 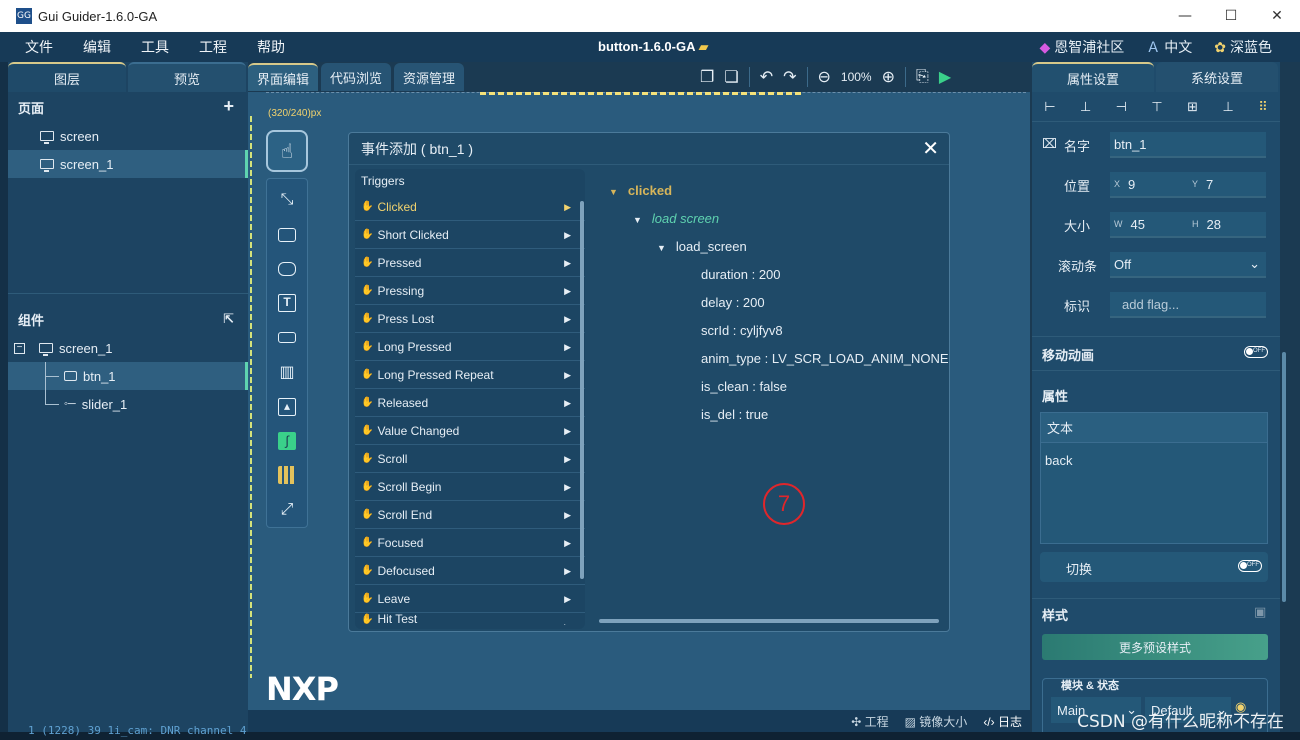 I want to click on trigger-item: ✋ Value Changed ▶, so click(x=470, y=431).